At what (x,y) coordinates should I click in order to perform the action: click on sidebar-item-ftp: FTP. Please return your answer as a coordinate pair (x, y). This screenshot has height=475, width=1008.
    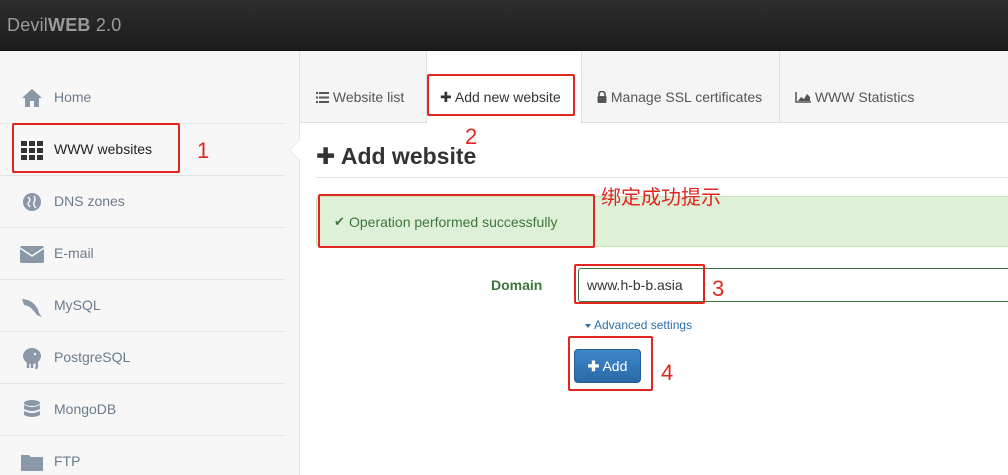
    Looking at the image, I should click on (142, 455).